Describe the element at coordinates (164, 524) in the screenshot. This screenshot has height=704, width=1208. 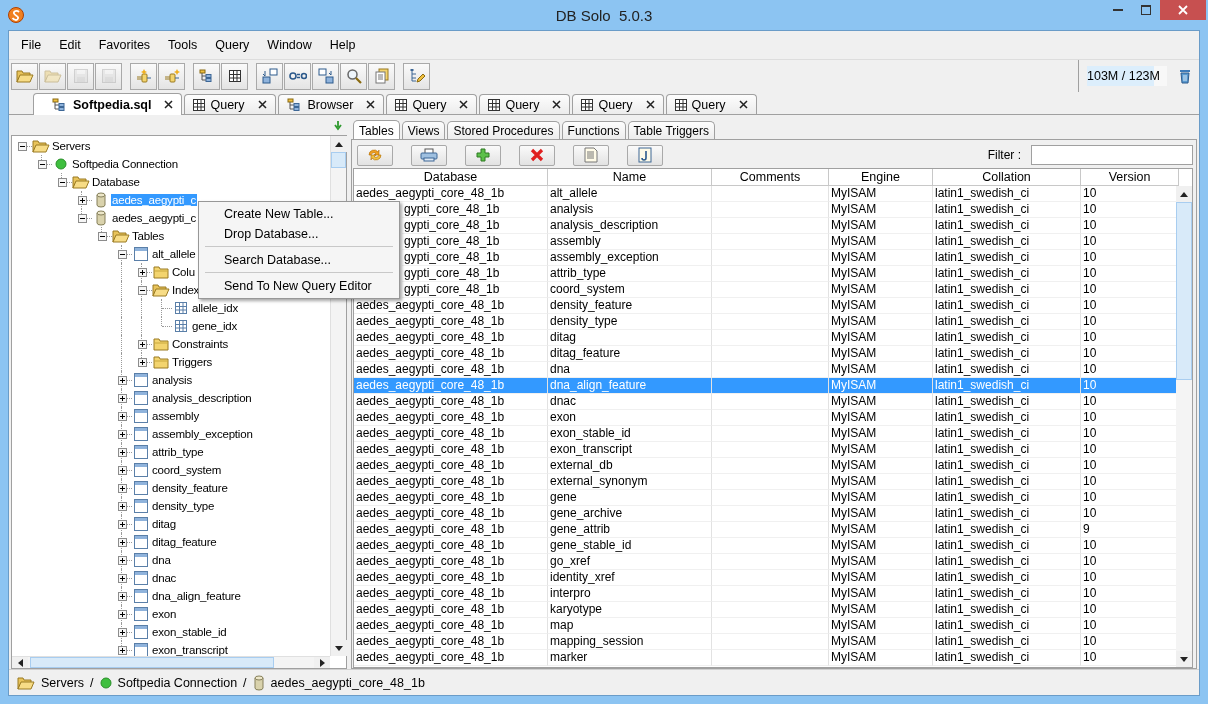
I see `tree-item: ditag` at that location.